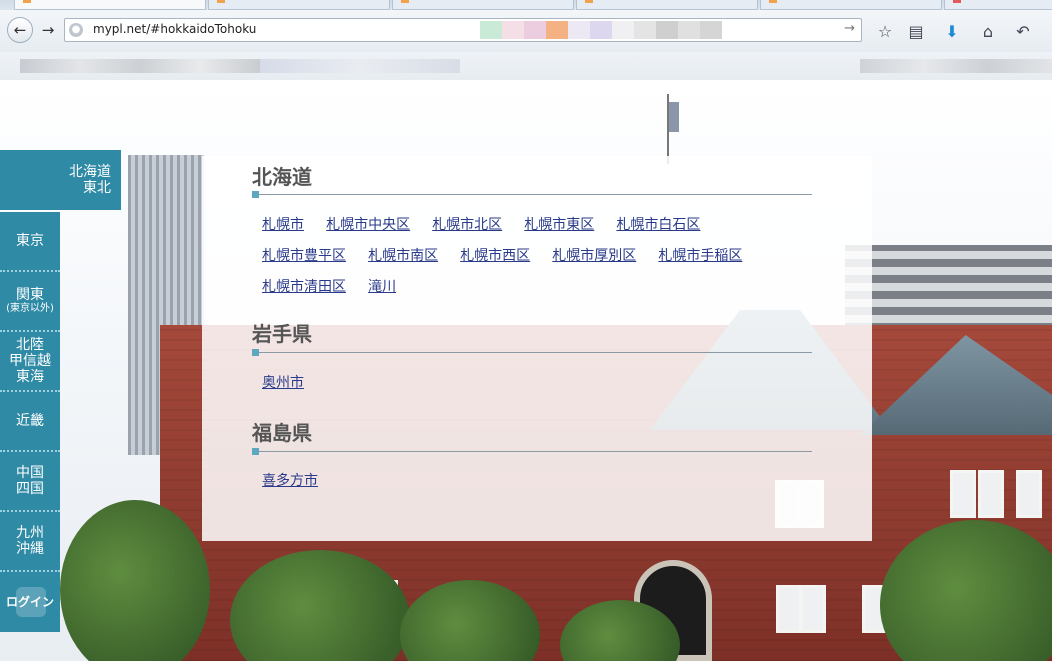 This screenshot has height=661, width=1052. What do you see at coordinates (849, 28) in the screenshot?
I see `go-button-icon: →` at bounding box center [849, 28].